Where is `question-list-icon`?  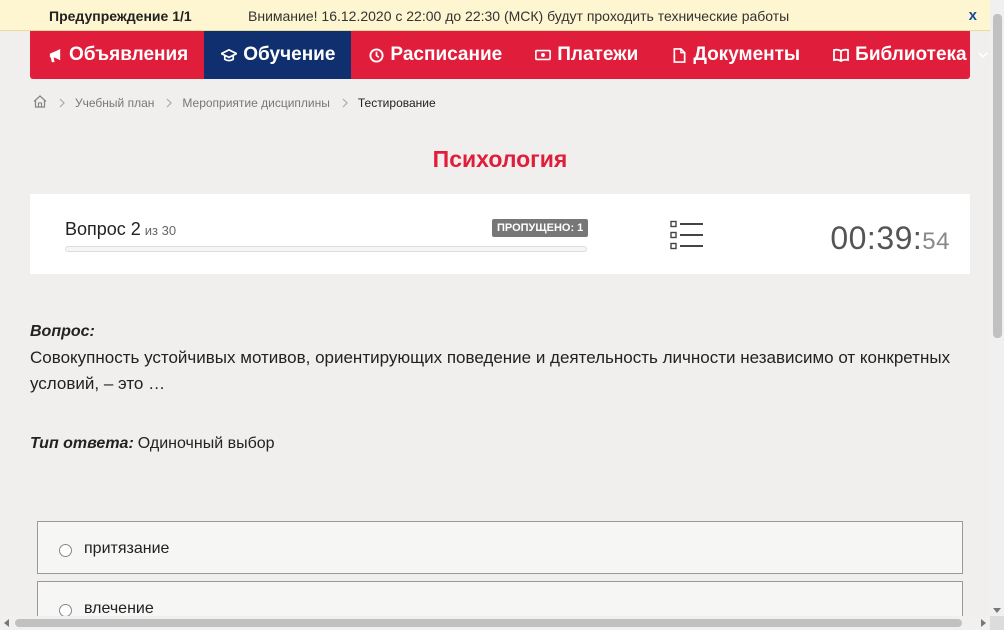
question-list-icon is located at coordinates (687, 235).